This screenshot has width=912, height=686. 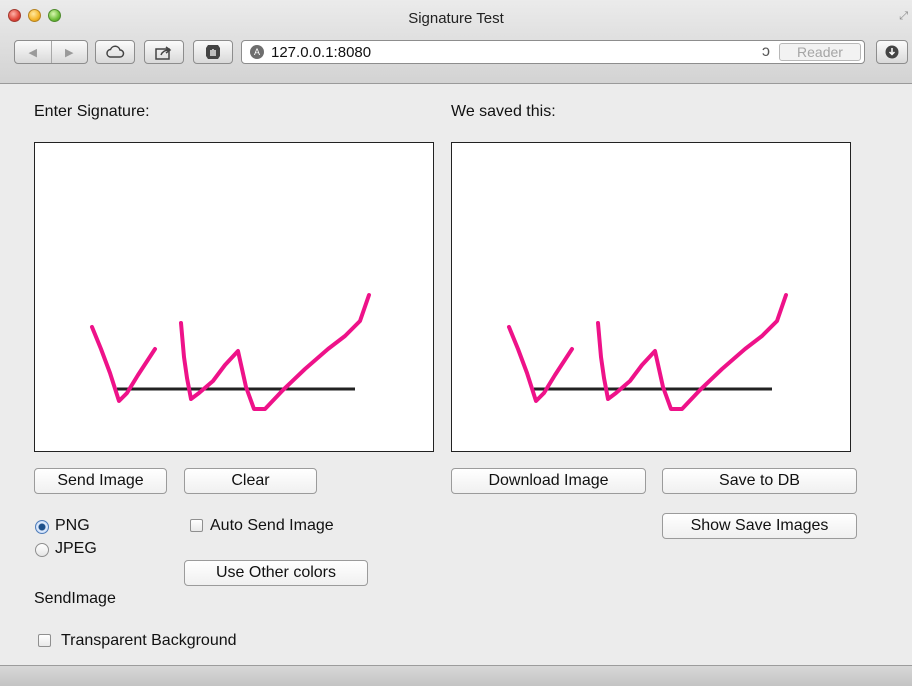 What do you see at coordinates (276, 573) in the screenshot?
I see `use-other-colors-button: Use Other colors` at bounding box center [276, 573].